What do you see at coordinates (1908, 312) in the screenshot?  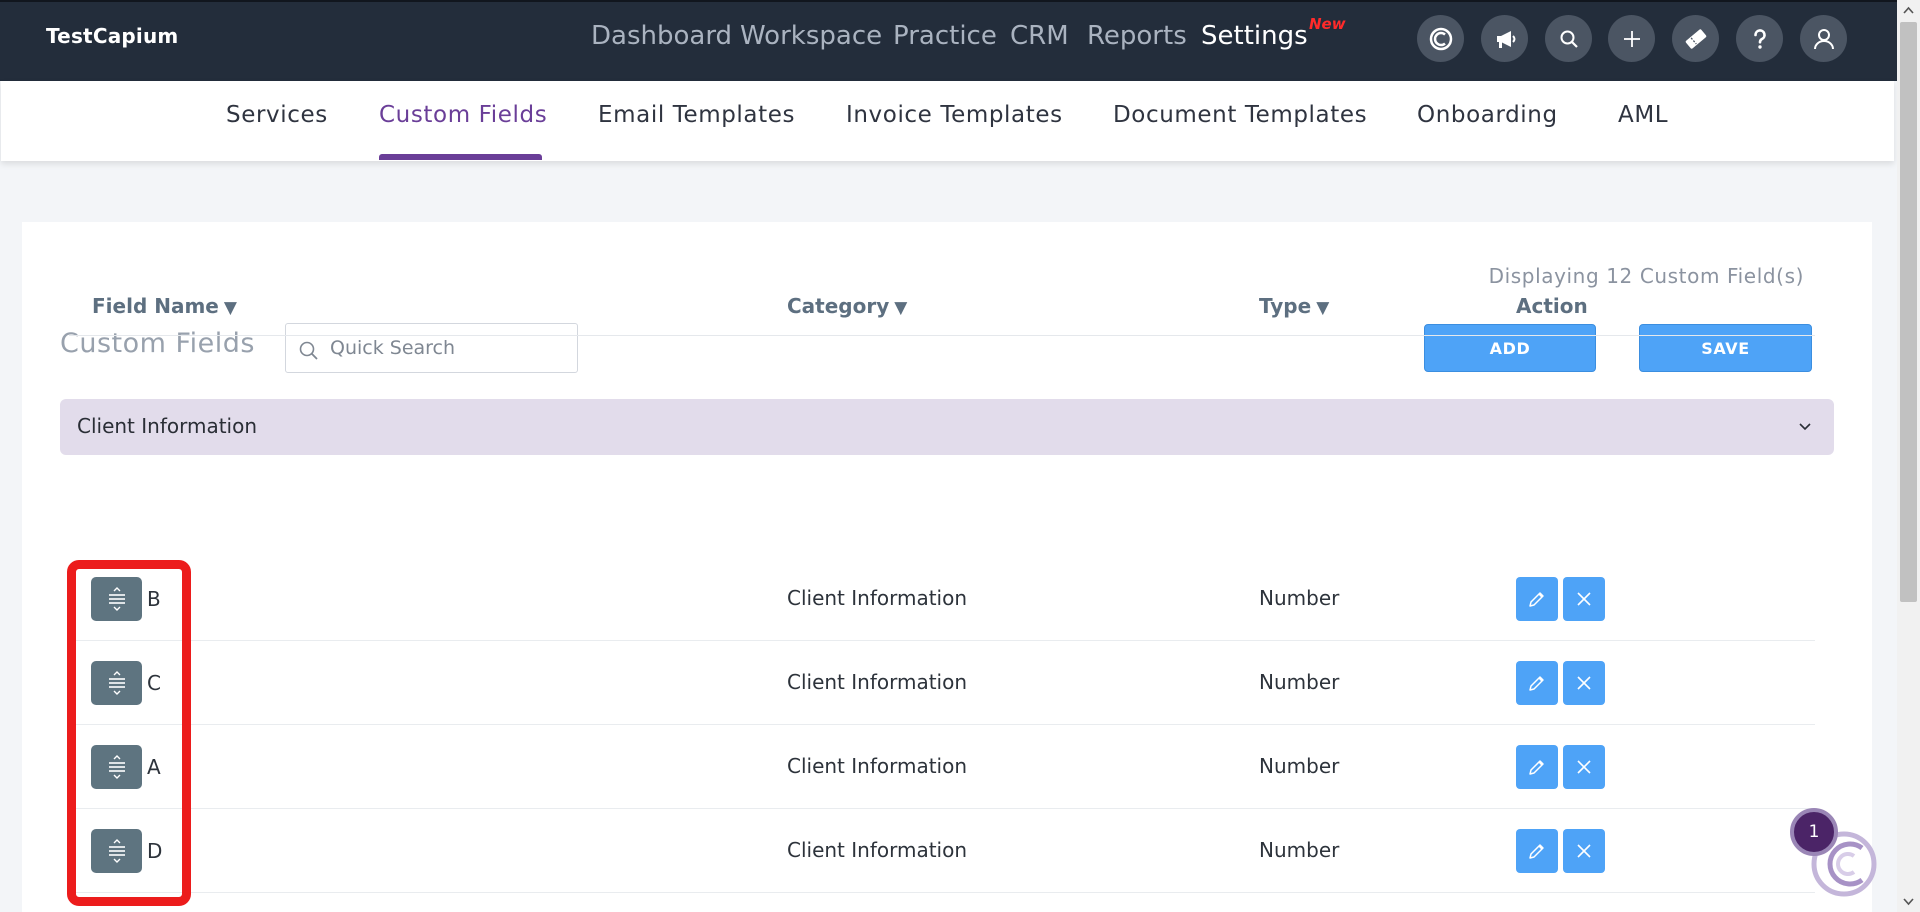 I see `scroll-thumb` at bounding box center [1908, 312].